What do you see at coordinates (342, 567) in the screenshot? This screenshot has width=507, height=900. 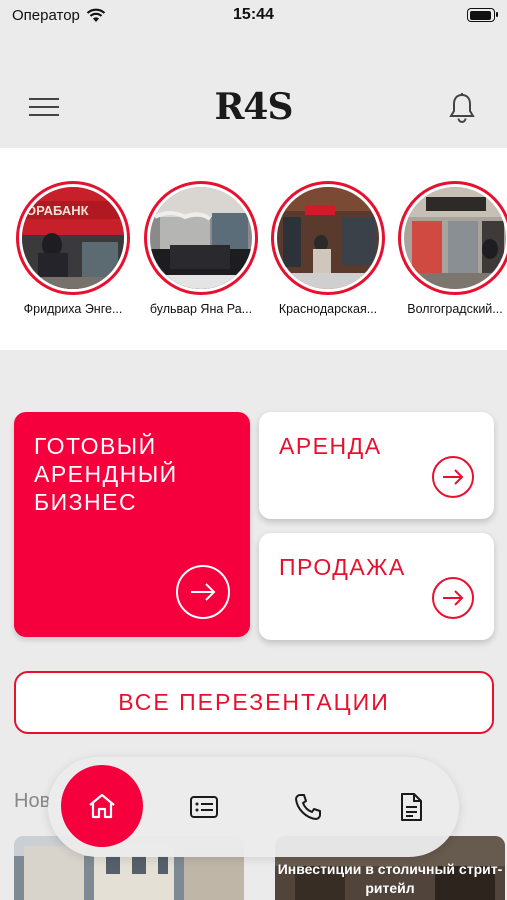 I see `sale-title: ПРОДАЖА` at bounding box center [342, 567].